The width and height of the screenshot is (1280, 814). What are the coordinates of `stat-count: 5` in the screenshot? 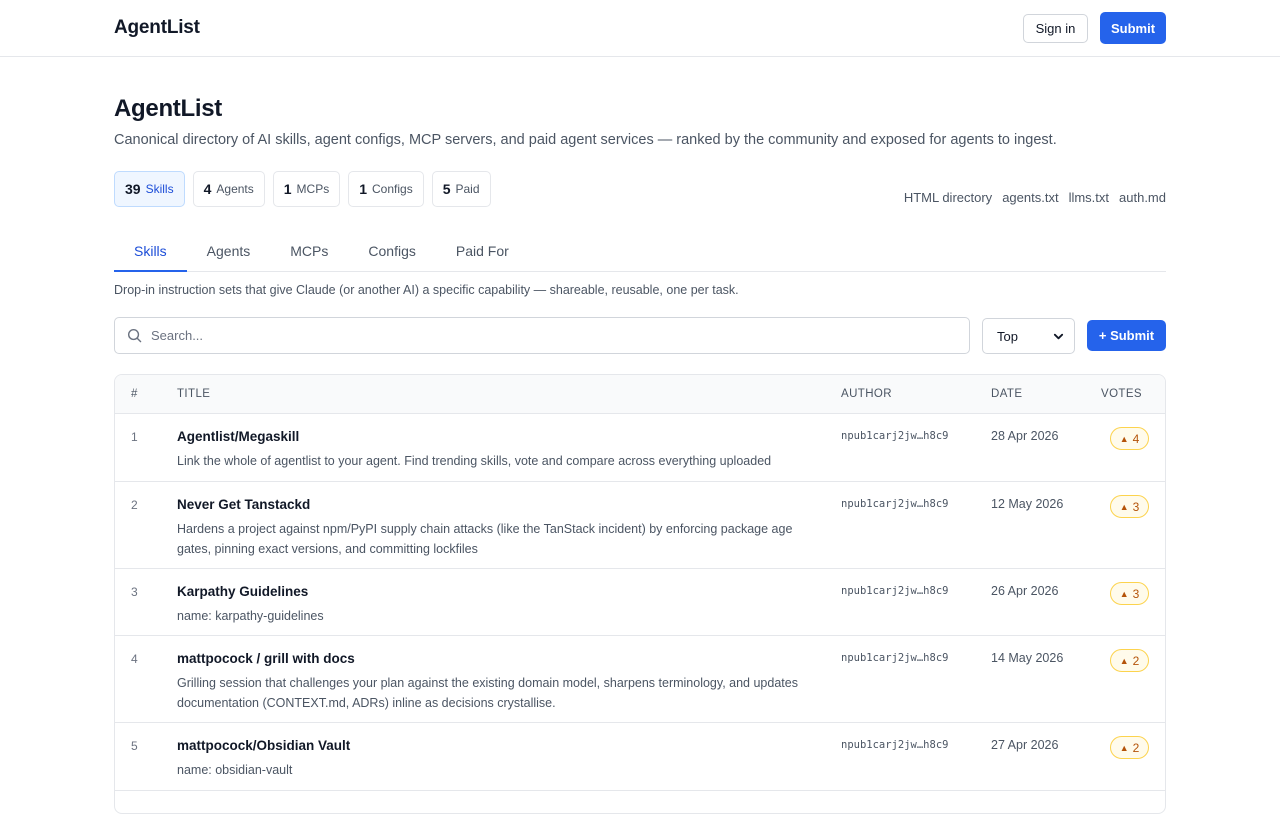 It's located at (446, 189).